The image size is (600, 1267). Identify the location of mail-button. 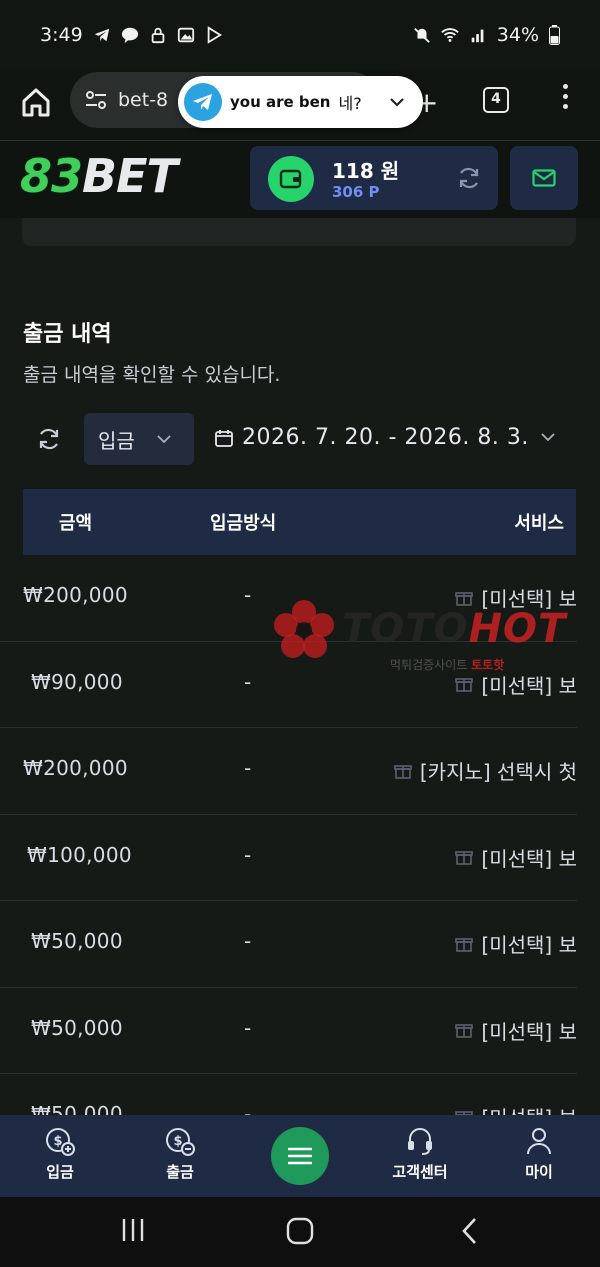
(544, 178).